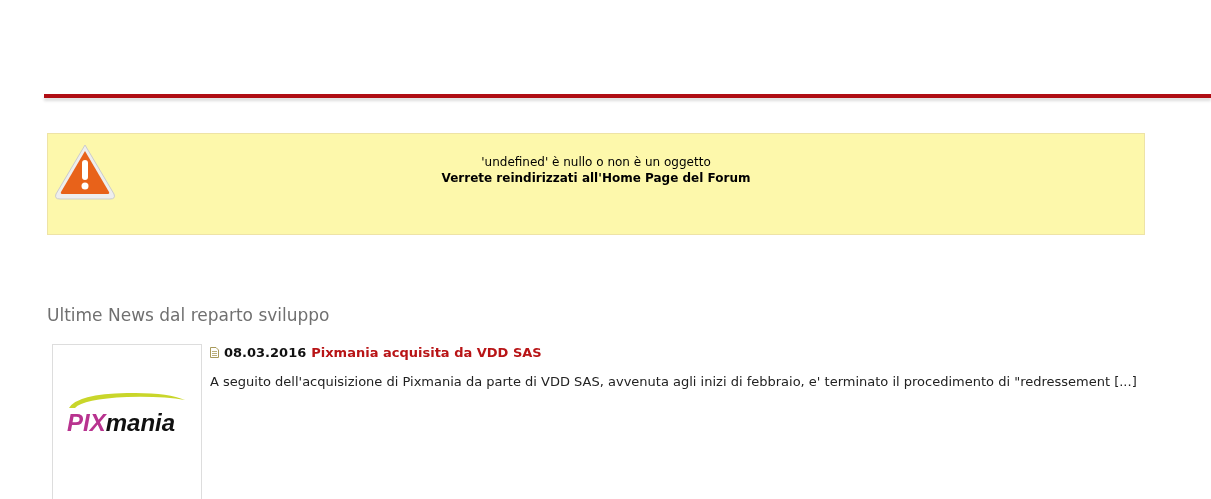  Describe the element at coordinates (265, 352) in the screenshot. I see `news-date: 08.03.2016` at that location.